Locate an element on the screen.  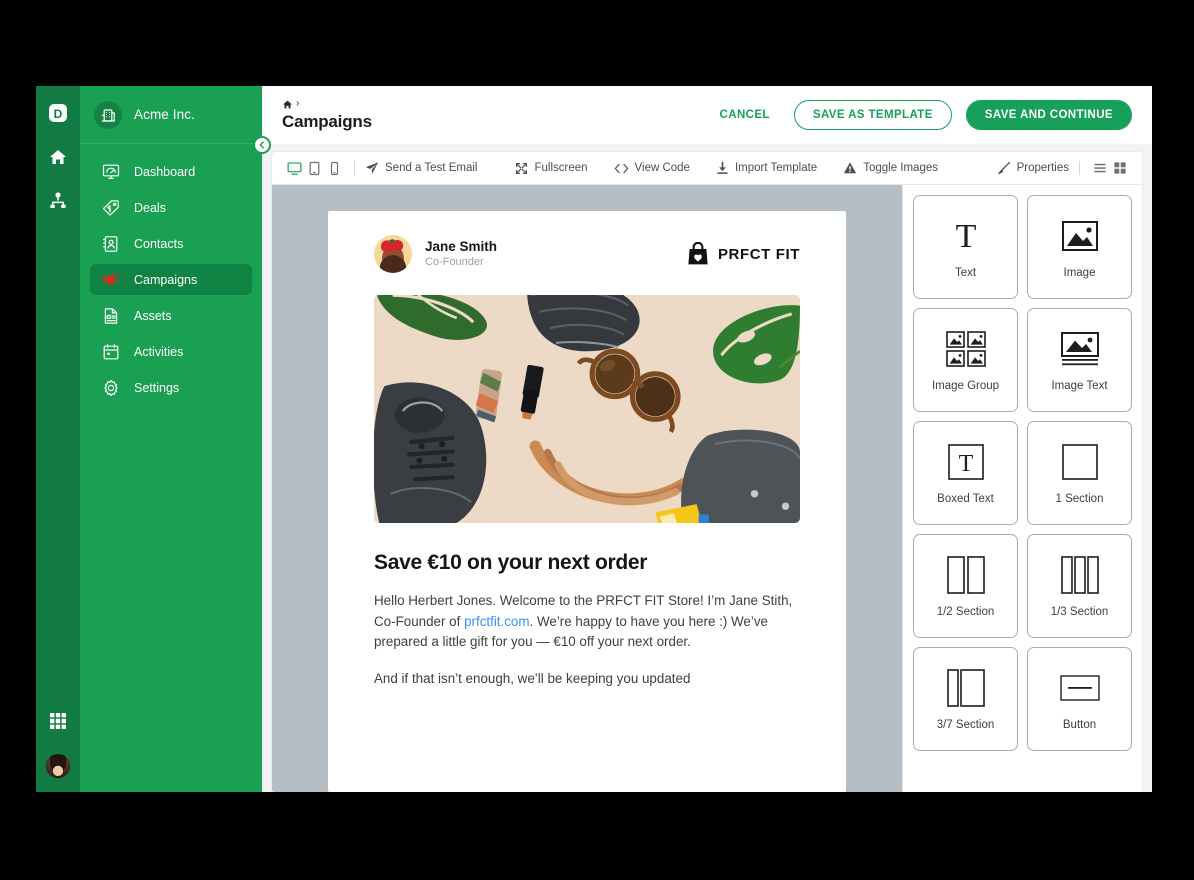
view-code-button: View Code is located at coordinates (652, 168).